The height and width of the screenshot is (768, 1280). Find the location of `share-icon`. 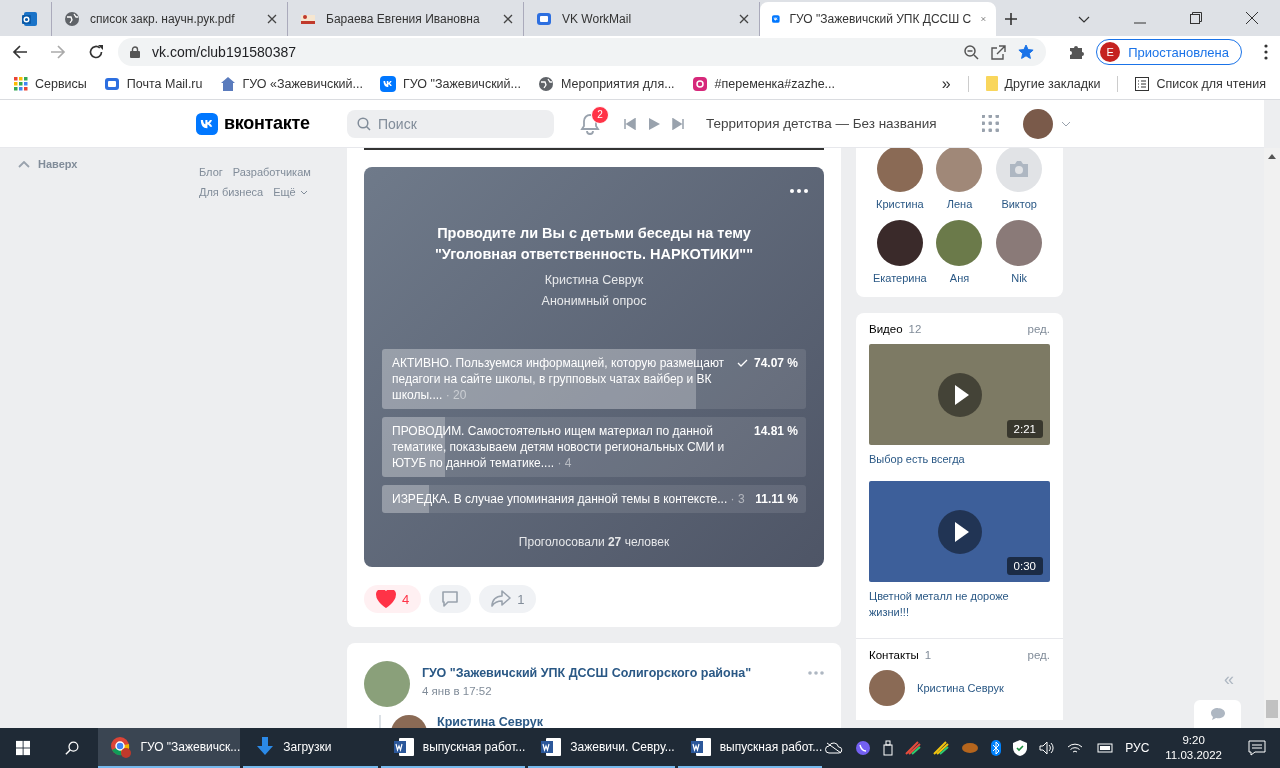

share-icon is located at coordinates (999, 52).